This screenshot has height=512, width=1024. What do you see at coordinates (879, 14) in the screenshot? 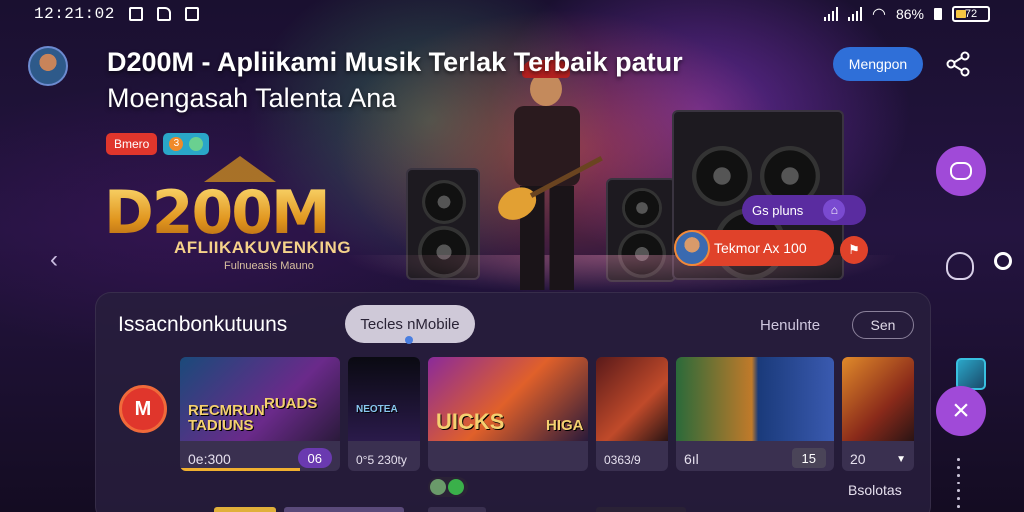
I see `wifi-icon: ◠` at bounding box center [879, 14].